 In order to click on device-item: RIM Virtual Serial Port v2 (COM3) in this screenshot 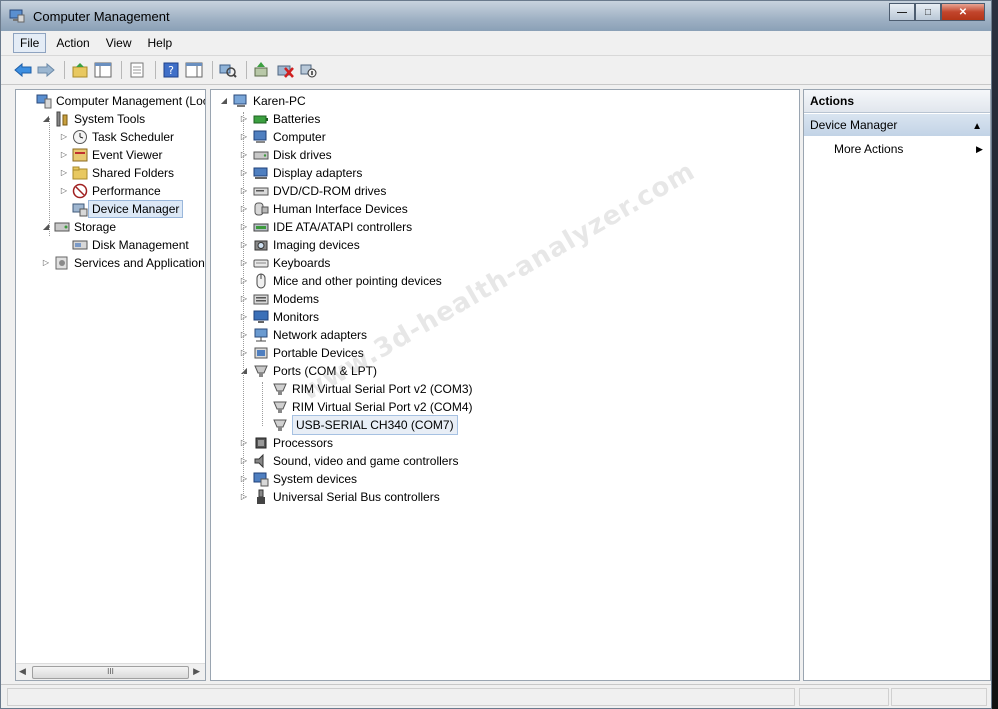, I will do `click(372, 389)`.